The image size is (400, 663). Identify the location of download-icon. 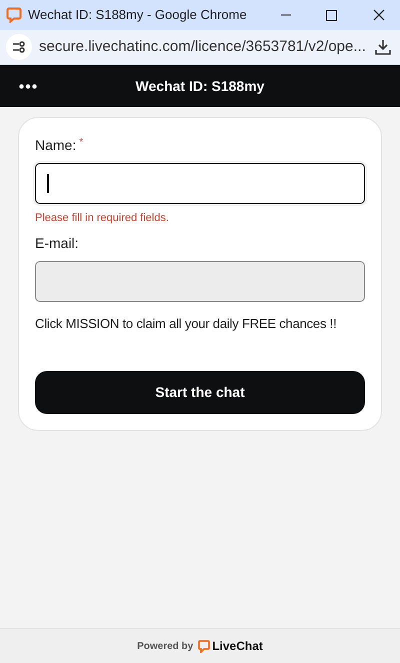
(383, 47).